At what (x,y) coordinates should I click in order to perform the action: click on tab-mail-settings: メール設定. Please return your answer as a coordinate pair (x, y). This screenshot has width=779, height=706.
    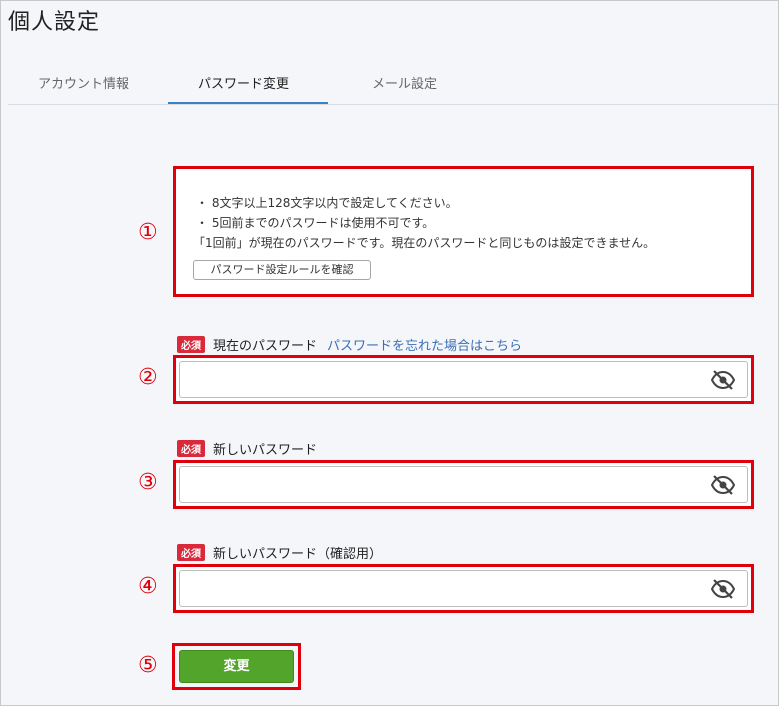
    Looking at the image, I should click on (404, 82).